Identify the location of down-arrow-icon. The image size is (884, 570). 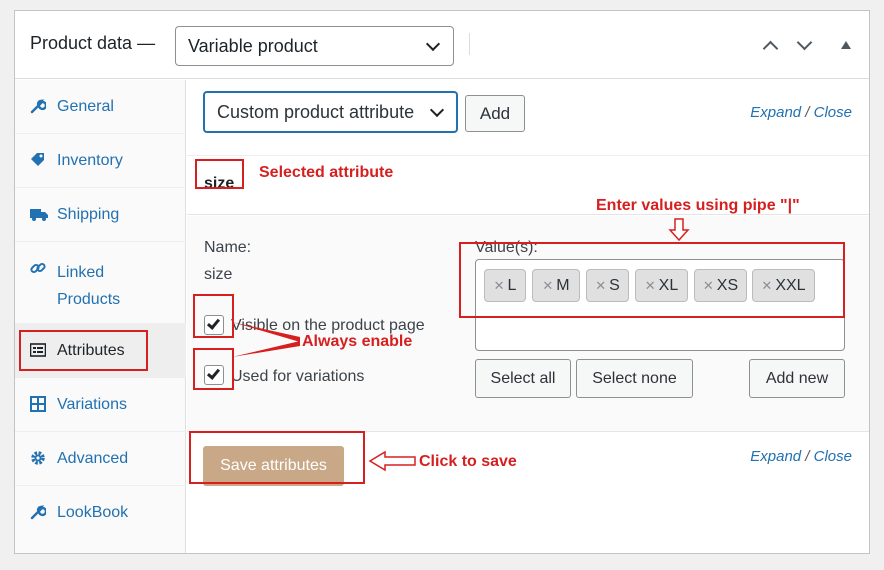
(679, 230).